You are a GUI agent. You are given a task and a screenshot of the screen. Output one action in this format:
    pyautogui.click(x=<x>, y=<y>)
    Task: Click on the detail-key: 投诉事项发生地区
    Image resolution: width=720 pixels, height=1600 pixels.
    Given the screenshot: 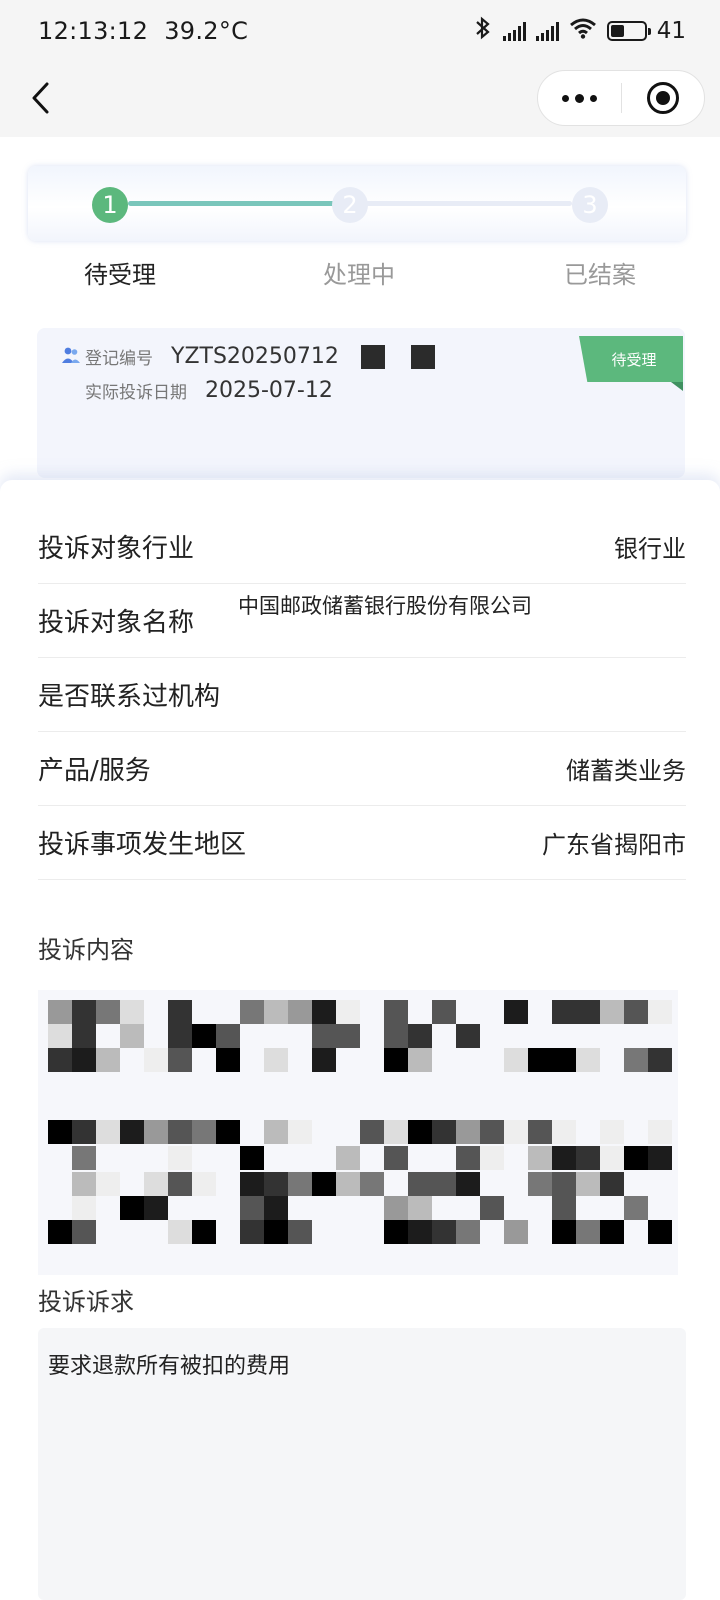 What is the action you would take?
    pyautogui.click(x=142, y=845)
    